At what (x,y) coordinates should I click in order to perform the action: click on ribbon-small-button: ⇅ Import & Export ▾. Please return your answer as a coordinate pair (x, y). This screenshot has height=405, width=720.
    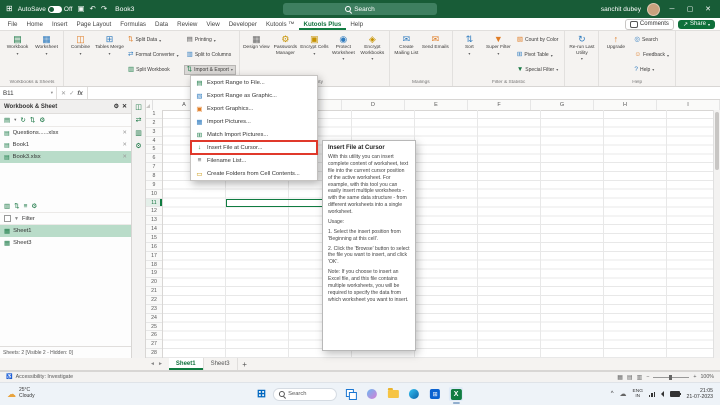
    Looking at the image, I should click on (209, 69).